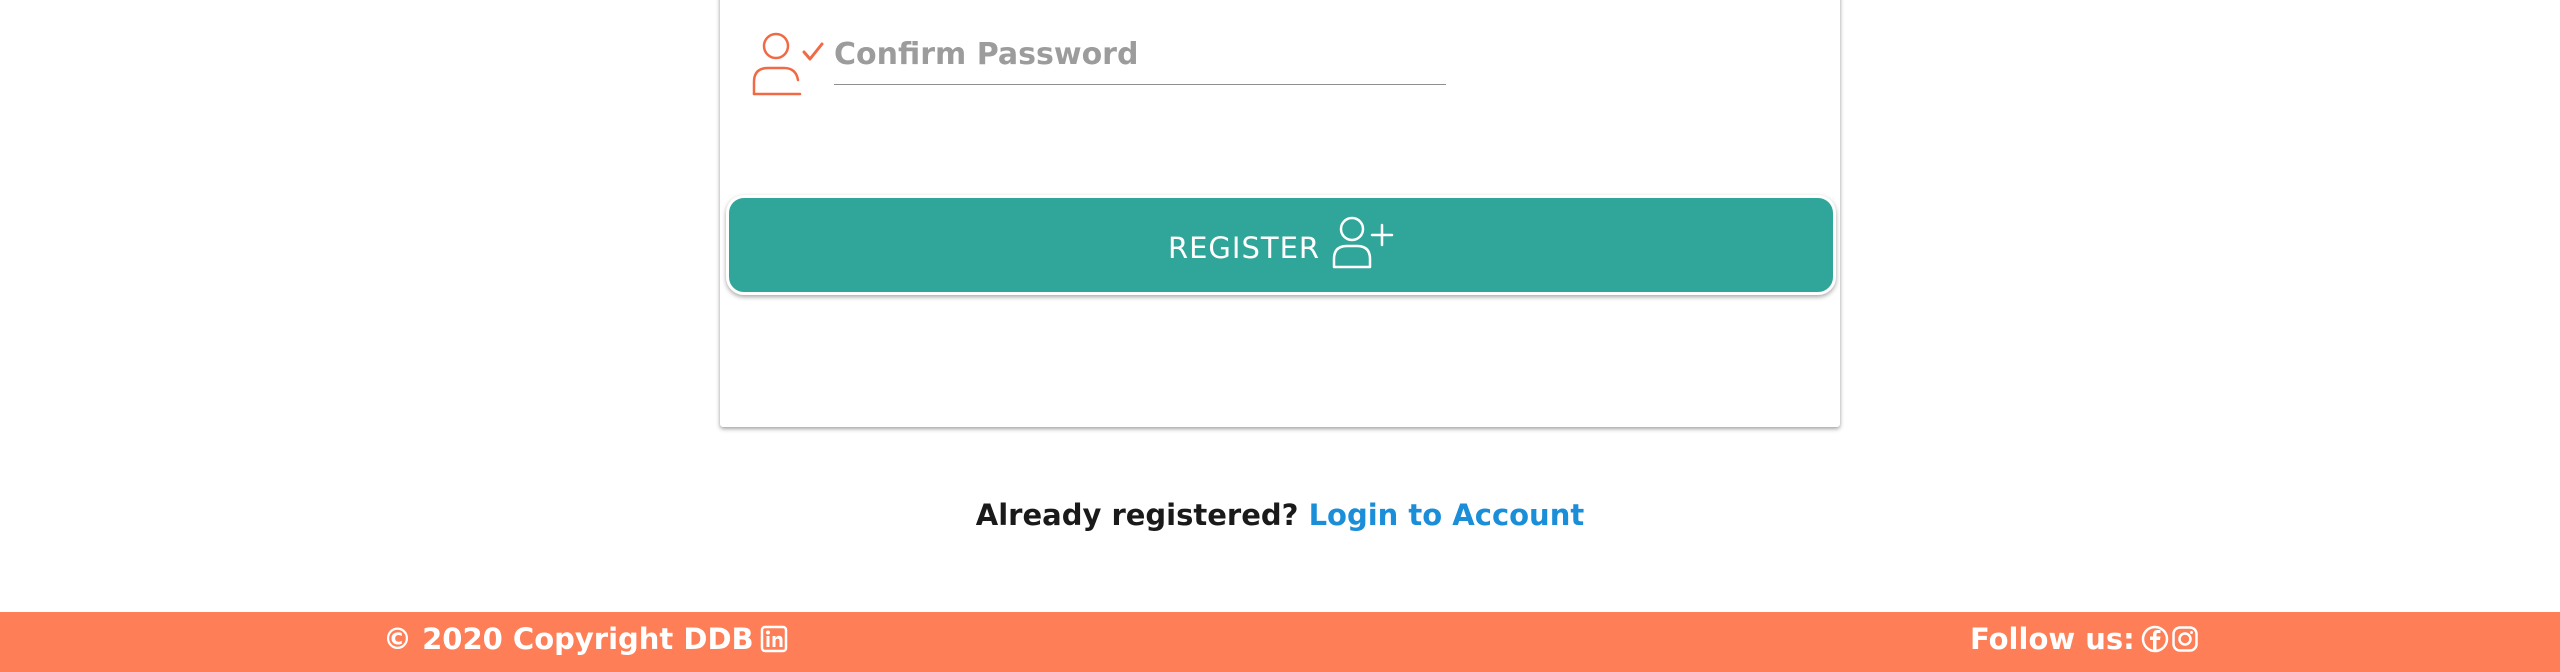 Image resolution: width=2560 pixels, height=672 pixels. Describe the element at coordinates (2185, 639) in the screenshot. I see `instagram-icon` at that location.